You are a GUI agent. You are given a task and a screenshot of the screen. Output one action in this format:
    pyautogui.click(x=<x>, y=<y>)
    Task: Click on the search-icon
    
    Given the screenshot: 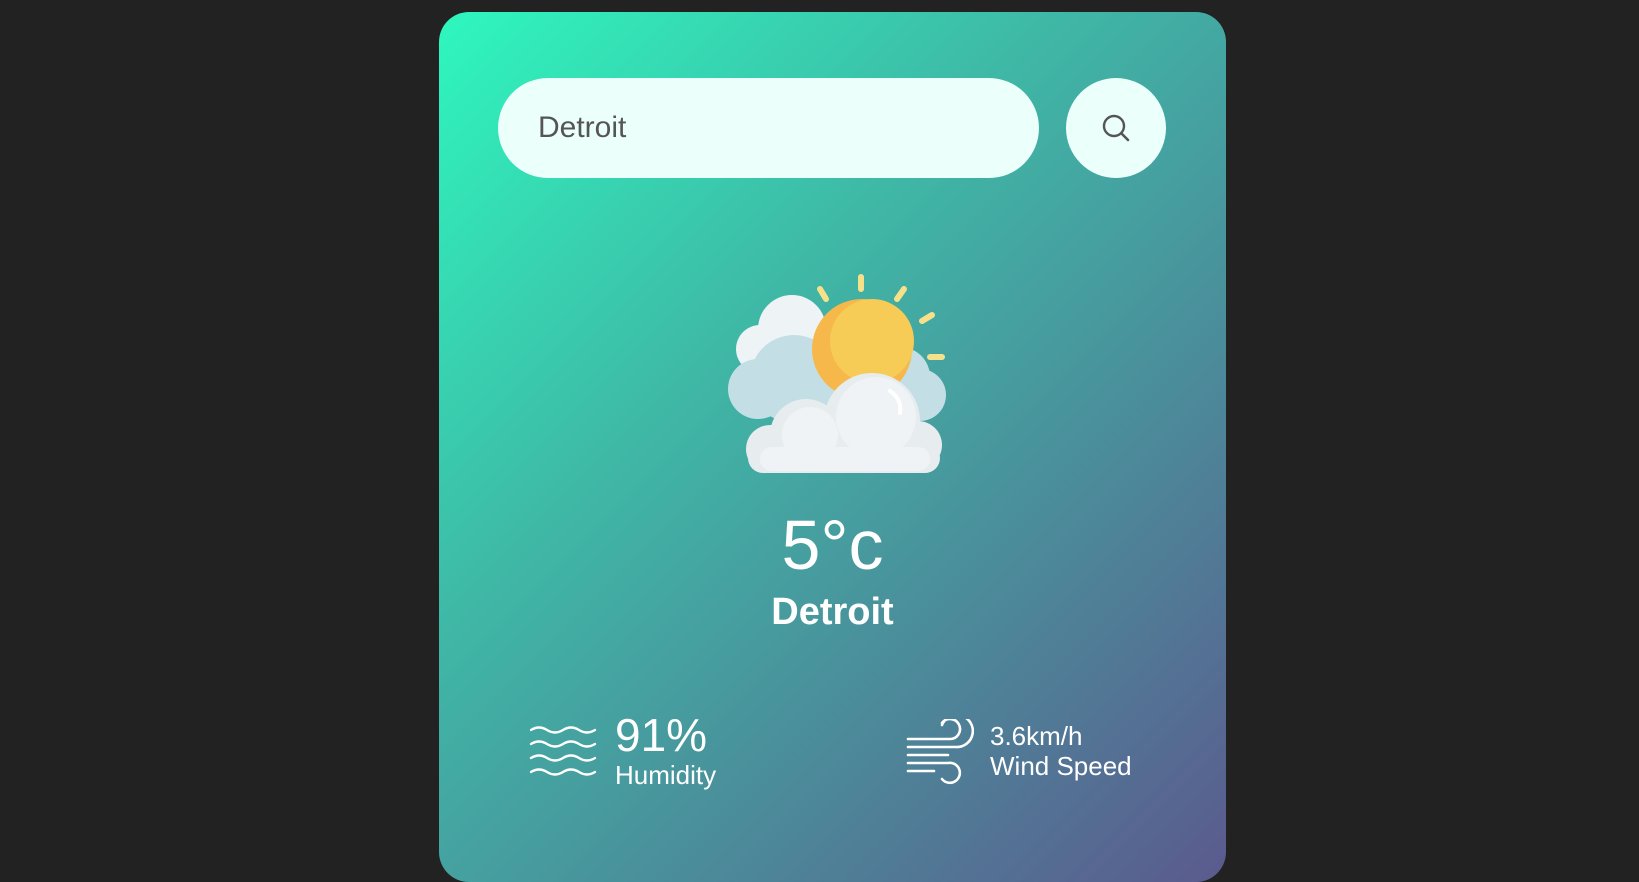 What is the action you would take?
    pyautogui.click(x=1116, y=128)
    